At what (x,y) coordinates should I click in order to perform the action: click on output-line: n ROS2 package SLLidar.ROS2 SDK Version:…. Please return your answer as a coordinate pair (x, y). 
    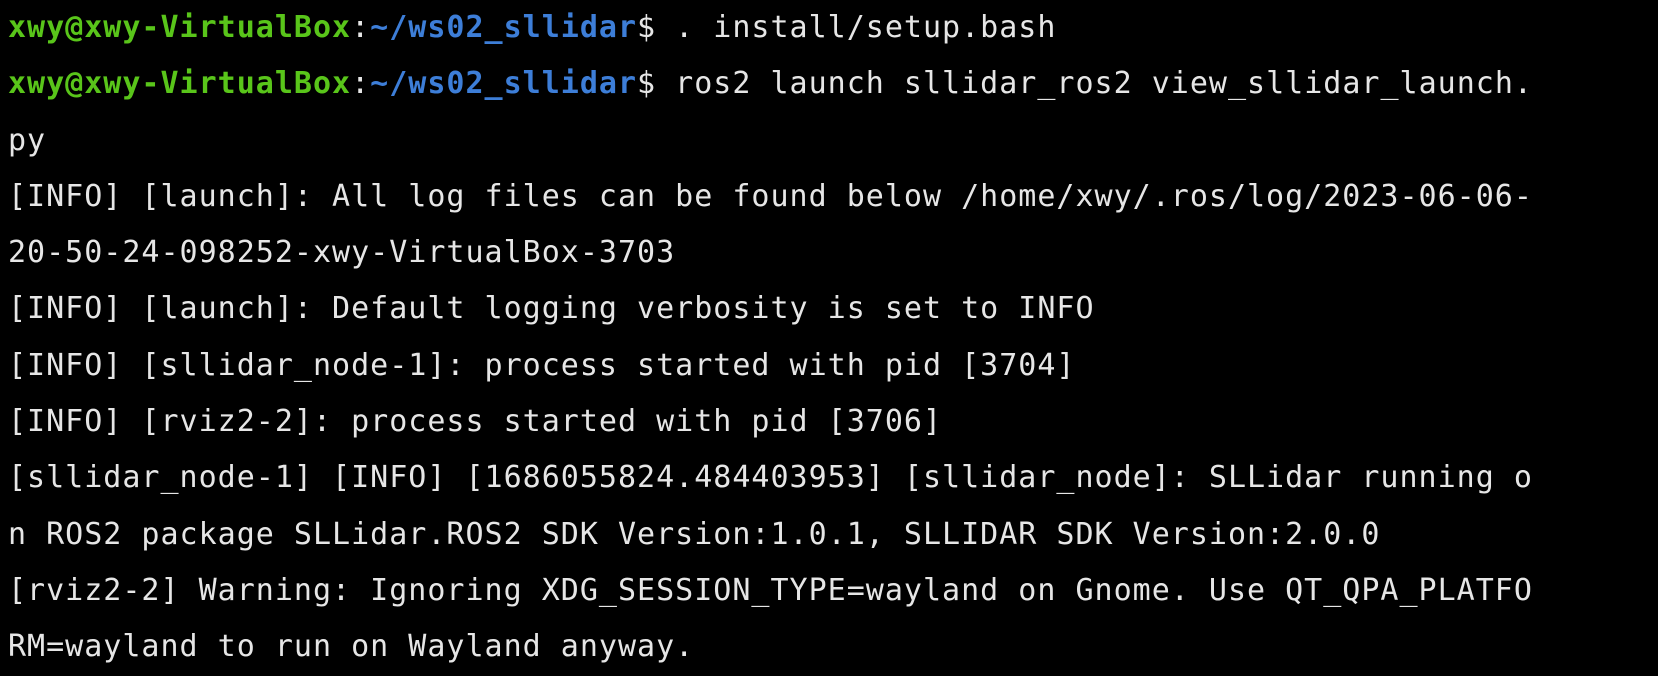
    Looking at the image, I should click on (694, 534).